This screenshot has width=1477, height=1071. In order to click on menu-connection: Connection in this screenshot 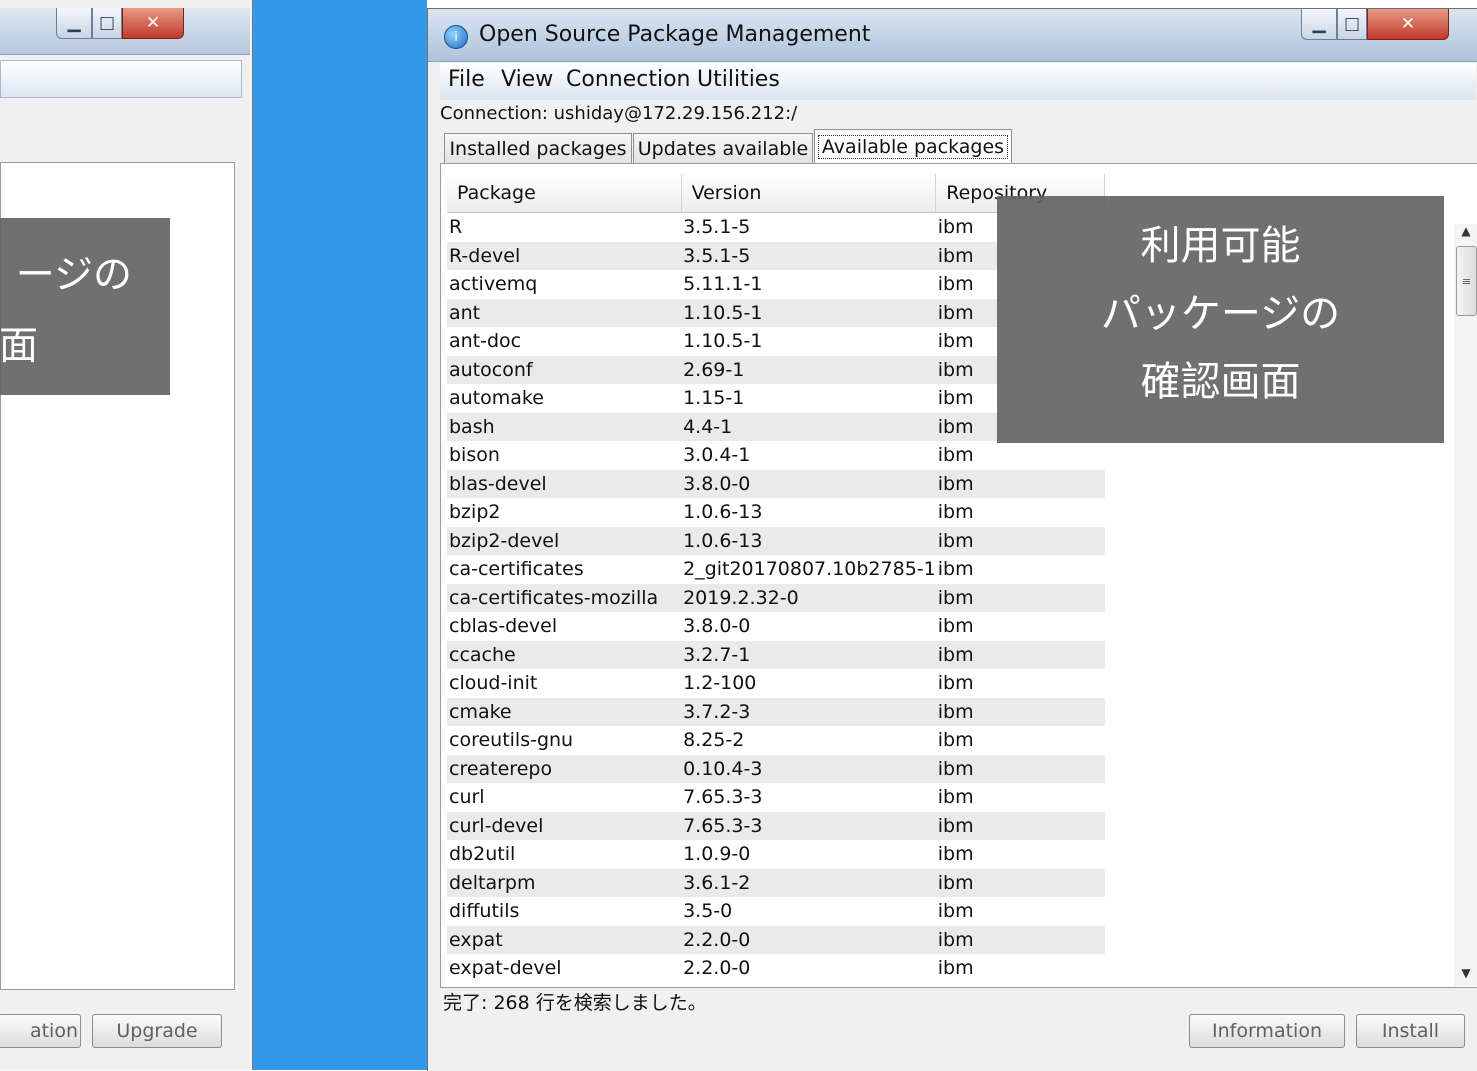, I will do `click(628, 79)`.